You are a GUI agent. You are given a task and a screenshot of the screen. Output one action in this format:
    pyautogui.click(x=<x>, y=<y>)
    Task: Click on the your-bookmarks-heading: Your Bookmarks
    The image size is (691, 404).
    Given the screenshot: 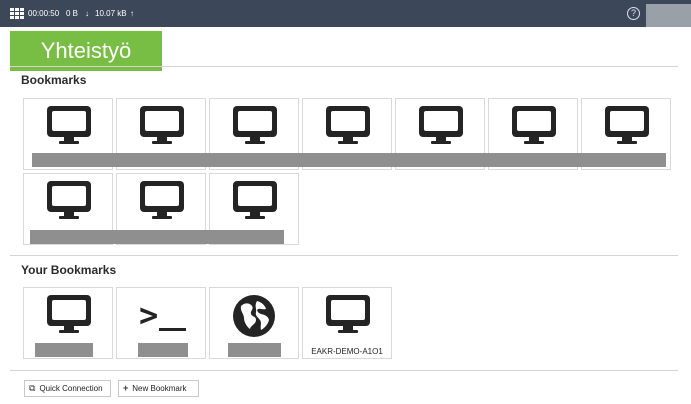 What is the action you would take?
    pyautogui.click(x=69, y=270)
    